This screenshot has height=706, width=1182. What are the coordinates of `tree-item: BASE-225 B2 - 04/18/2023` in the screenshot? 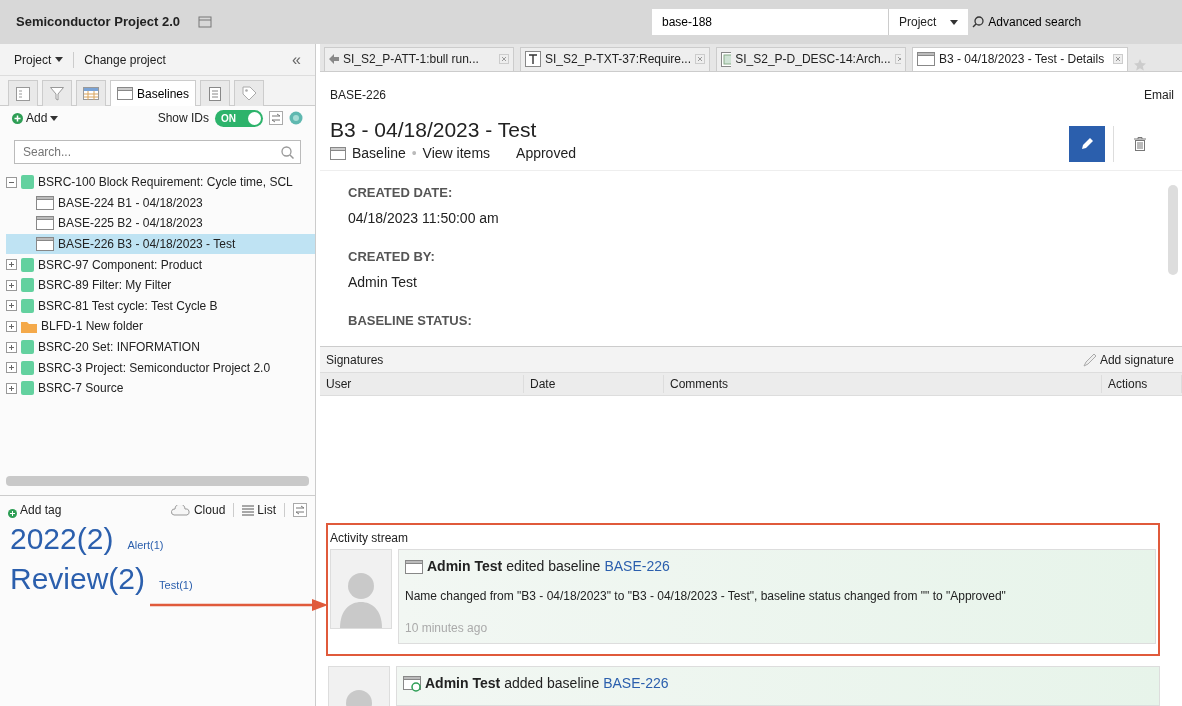 It's located at (160, 223).